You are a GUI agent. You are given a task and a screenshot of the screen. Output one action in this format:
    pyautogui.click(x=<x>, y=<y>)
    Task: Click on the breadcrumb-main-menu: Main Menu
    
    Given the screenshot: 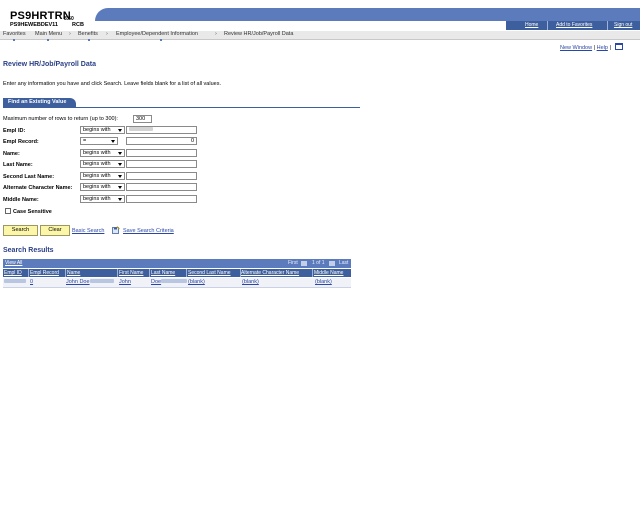 What is the action you would take?
    pyautogui.click(x=48, y=34)
    